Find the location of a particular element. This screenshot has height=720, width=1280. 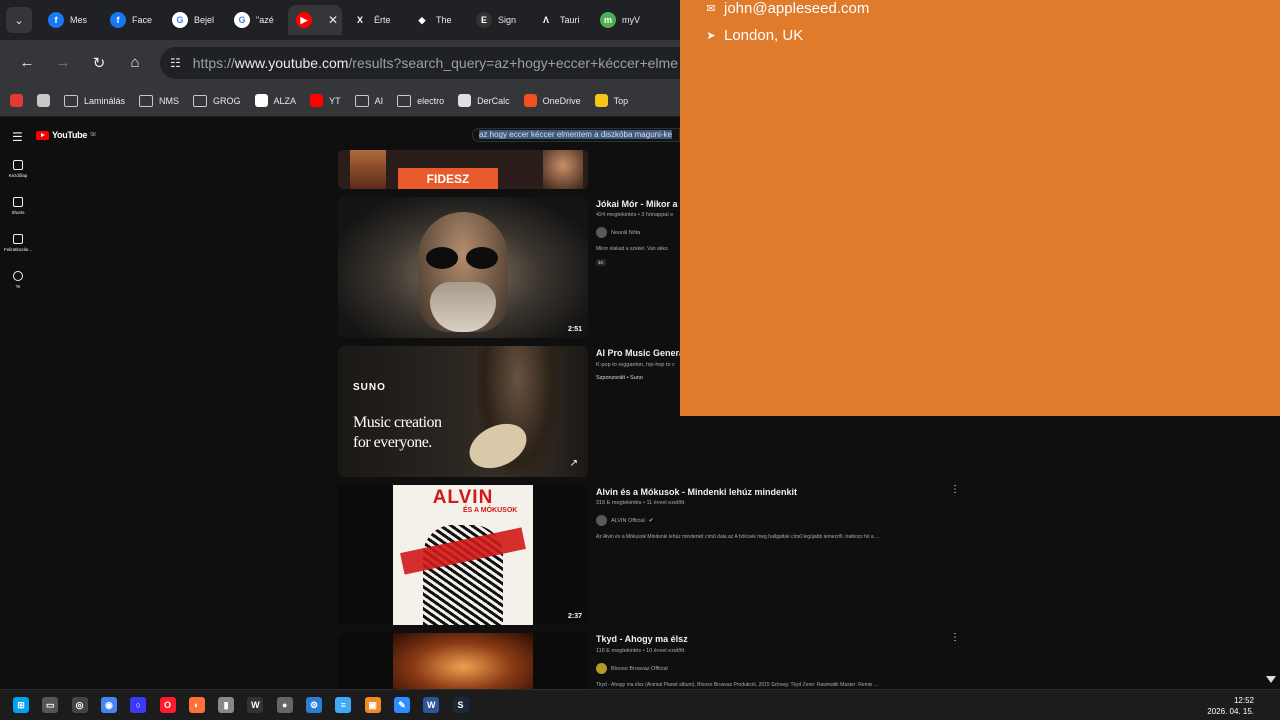

app-circle-icon: ○ is located at coordinates (138, 705).